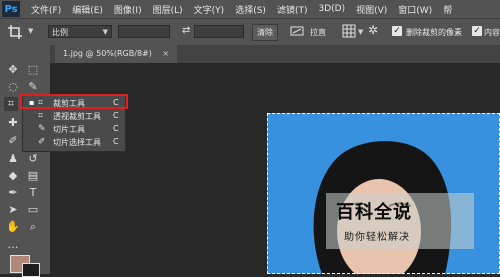 The image size is (500, 277). I want to click on slice-select-icon: ✐, so click(42, 142).